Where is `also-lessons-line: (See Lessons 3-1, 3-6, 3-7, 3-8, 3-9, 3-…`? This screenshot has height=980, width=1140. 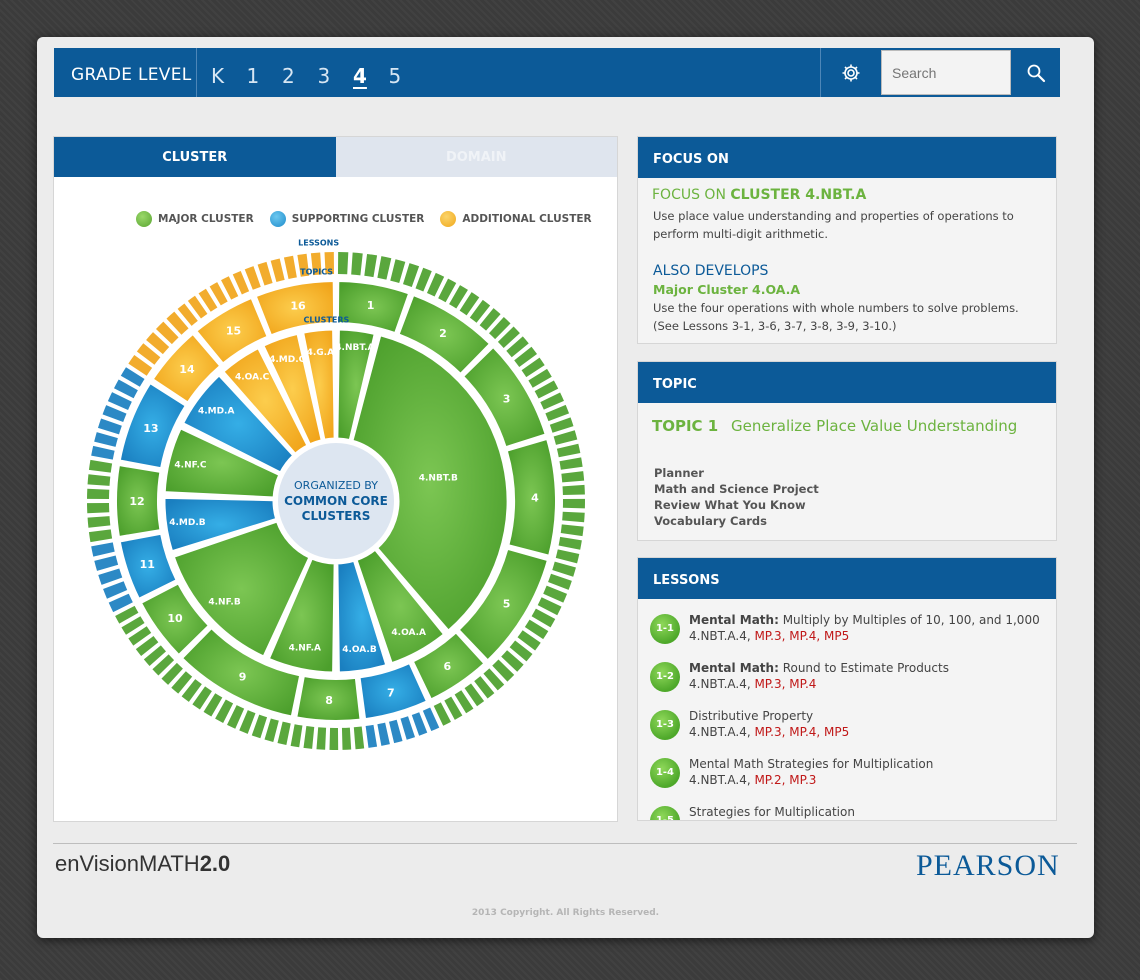
also-lessons-line: (See Lessons 3-1, 3-6, 3-7, 3-8, 3-9, 3-… is located at coordinates (775, 326).